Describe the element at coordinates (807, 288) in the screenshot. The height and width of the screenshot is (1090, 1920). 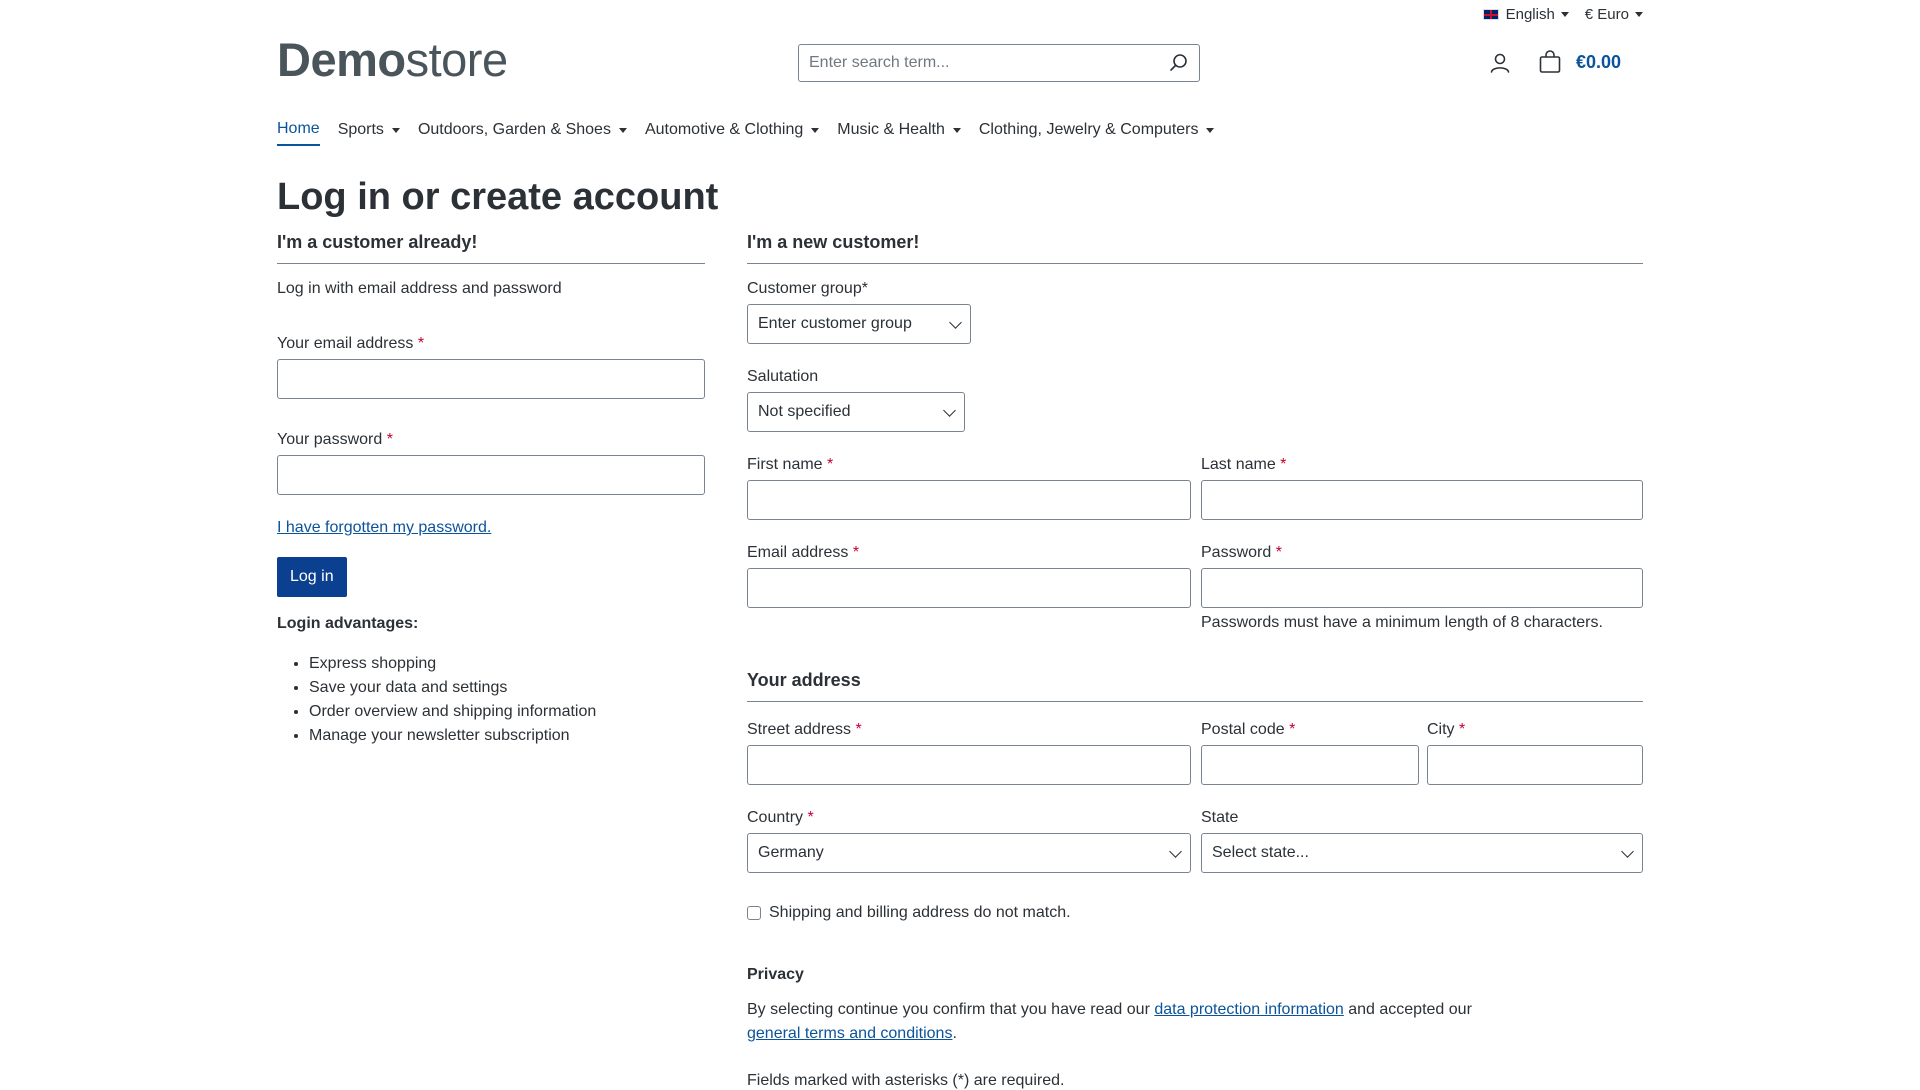
I see `customer-group-label: Customer group*` at that location.